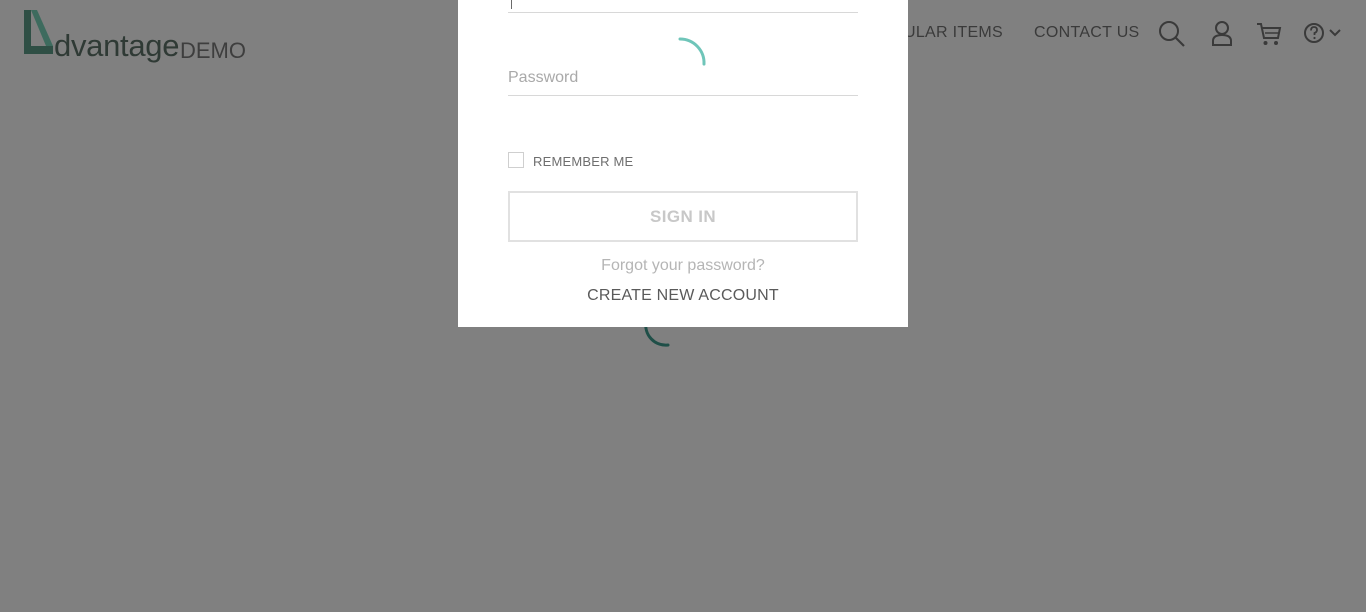 The image size is (1366, 612). What do you see at coordinates (683, 266) in the screenshot?
I see `forgot-password-link: Forgot your password?` at bounding box center [683, 266].